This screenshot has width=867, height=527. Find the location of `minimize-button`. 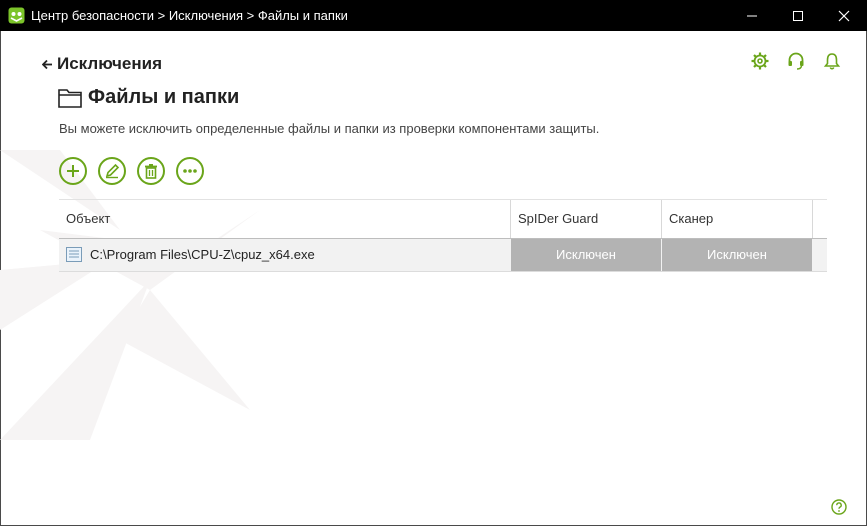

minimize-button is located at coordinates (752, 15).